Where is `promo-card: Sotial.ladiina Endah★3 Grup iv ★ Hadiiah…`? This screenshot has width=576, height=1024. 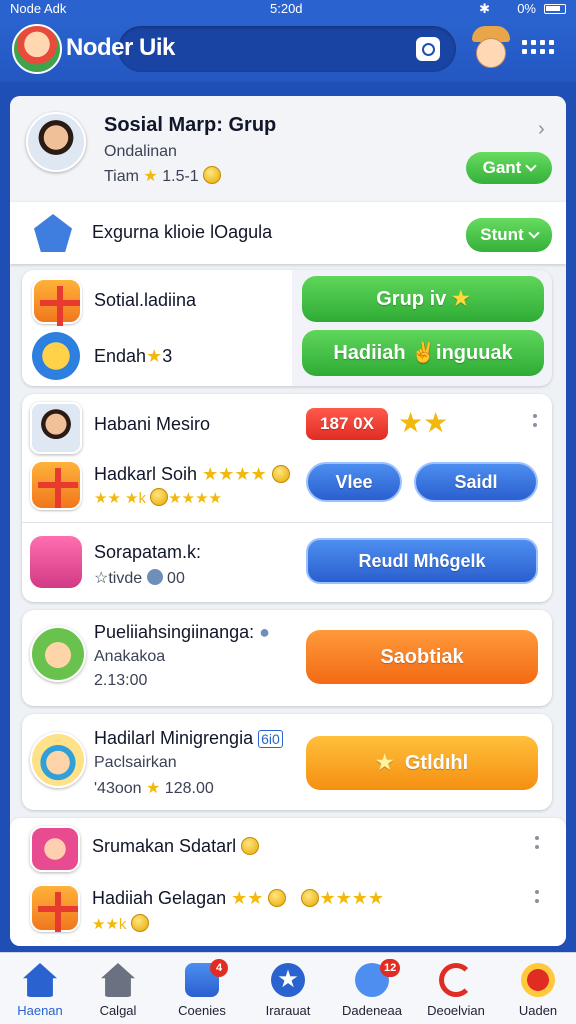 promo-card: Sotial.ladiina Endah★3 Grup iv ★ Hadiiah… is located at coordinates (287, 328).